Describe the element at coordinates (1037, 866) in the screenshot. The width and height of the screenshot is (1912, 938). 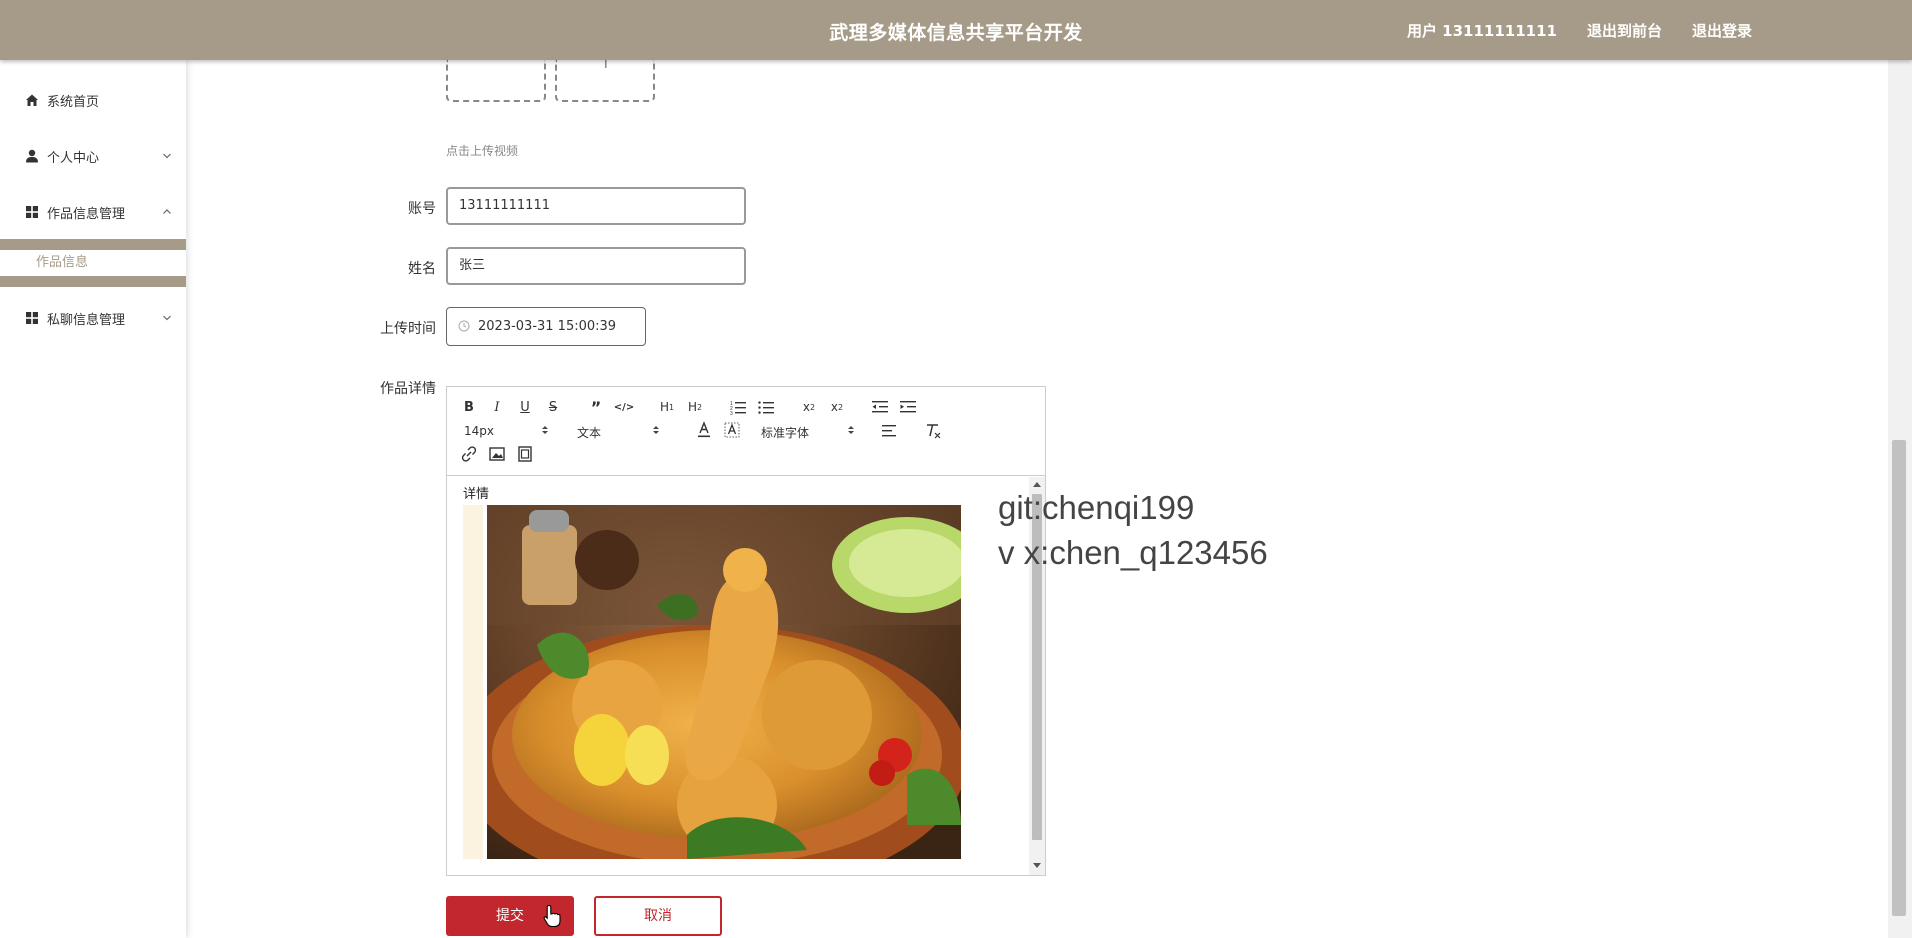
I see `scroll-down-icon` at that location.